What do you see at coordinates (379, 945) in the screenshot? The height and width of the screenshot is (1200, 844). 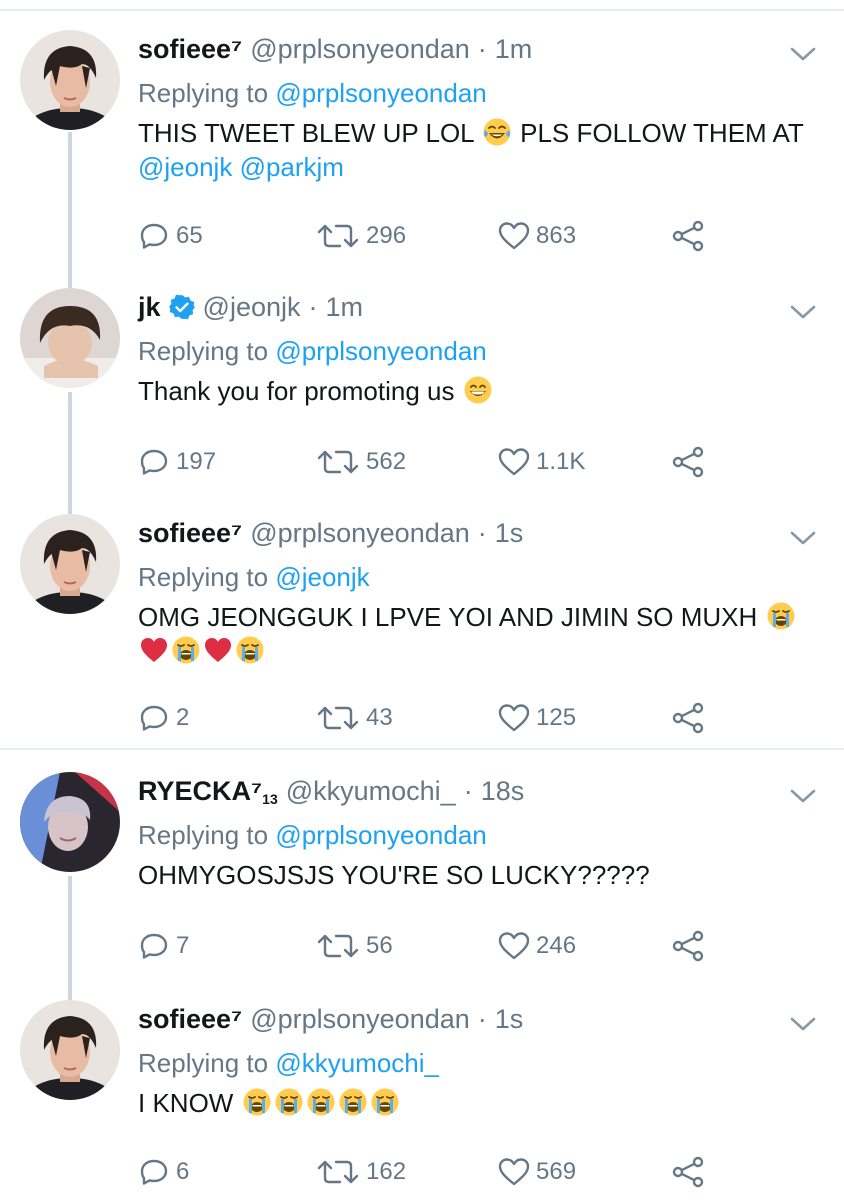 I see `retweet-count: 56` at bounding box center [379, 945].